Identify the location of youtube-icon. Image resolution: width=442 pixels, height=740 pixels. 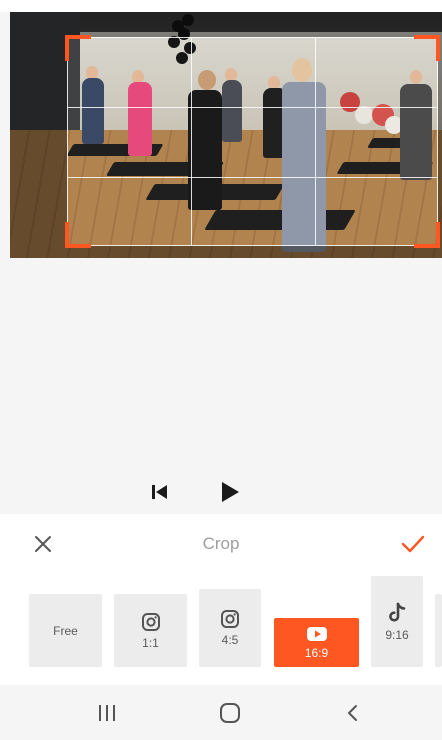
(316, 633).